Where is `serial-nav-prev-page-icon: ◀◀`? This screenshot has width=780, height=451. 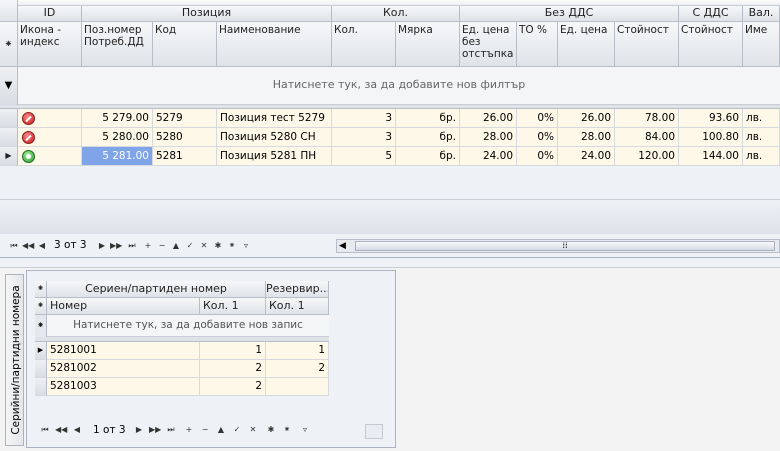 serial-nav-prev-page-icon: ◀◀ is located at coordinates (61, 430).